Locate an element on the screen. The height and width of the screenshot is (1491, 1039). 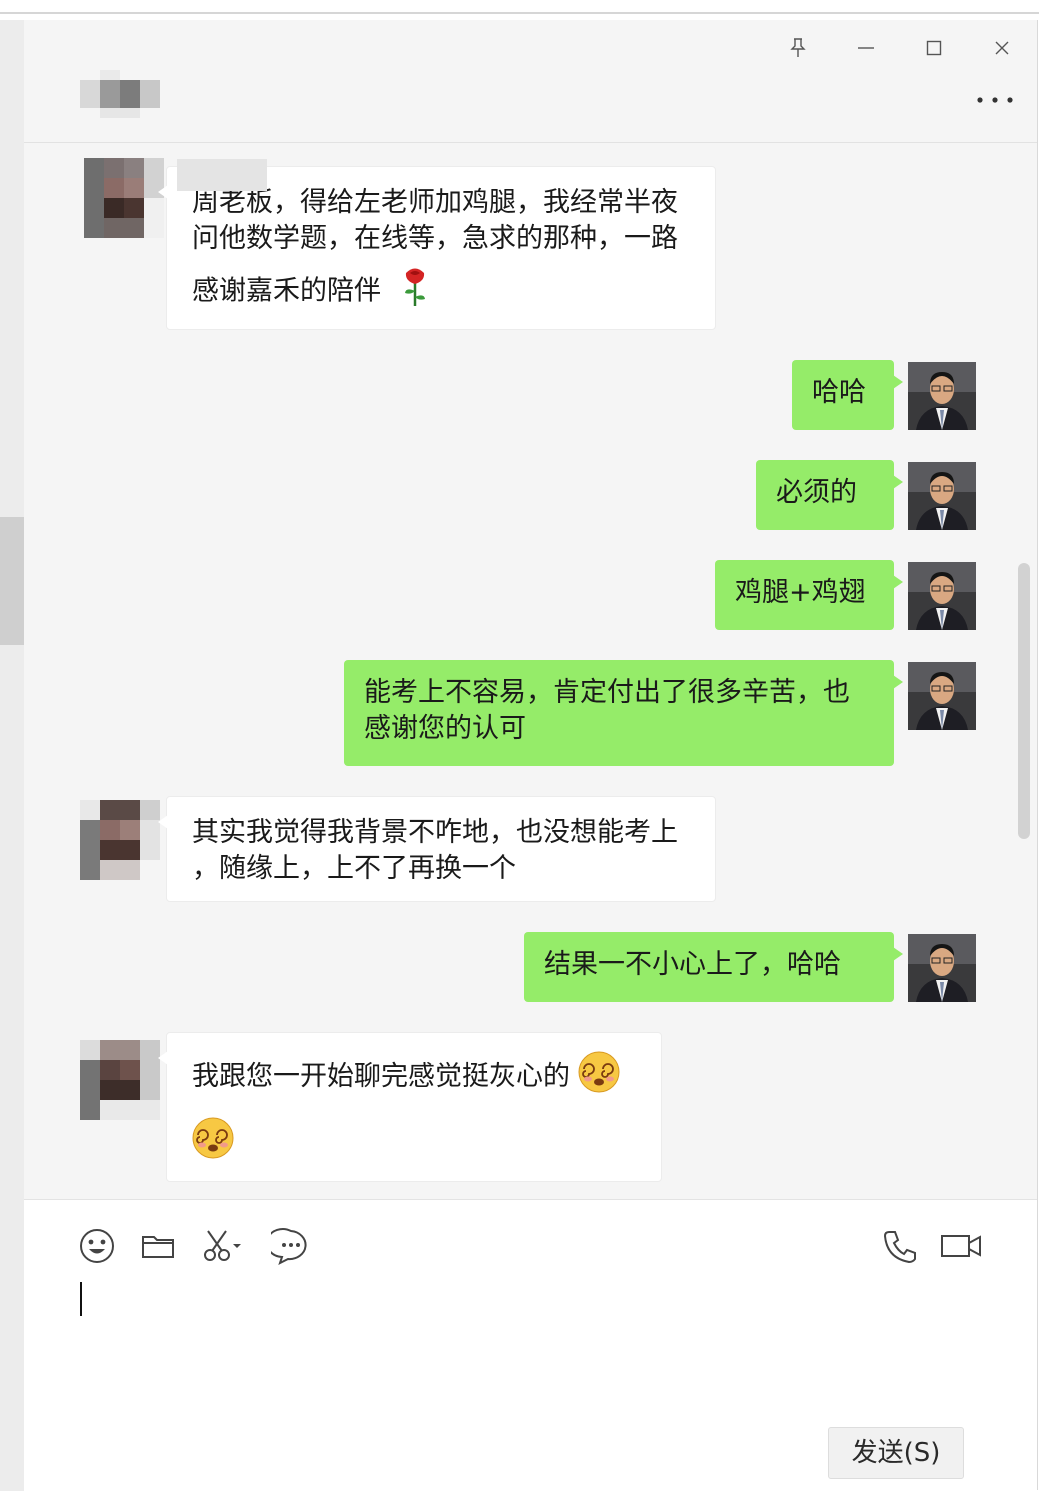
folder-icon is located at coordinates (158, 1246).